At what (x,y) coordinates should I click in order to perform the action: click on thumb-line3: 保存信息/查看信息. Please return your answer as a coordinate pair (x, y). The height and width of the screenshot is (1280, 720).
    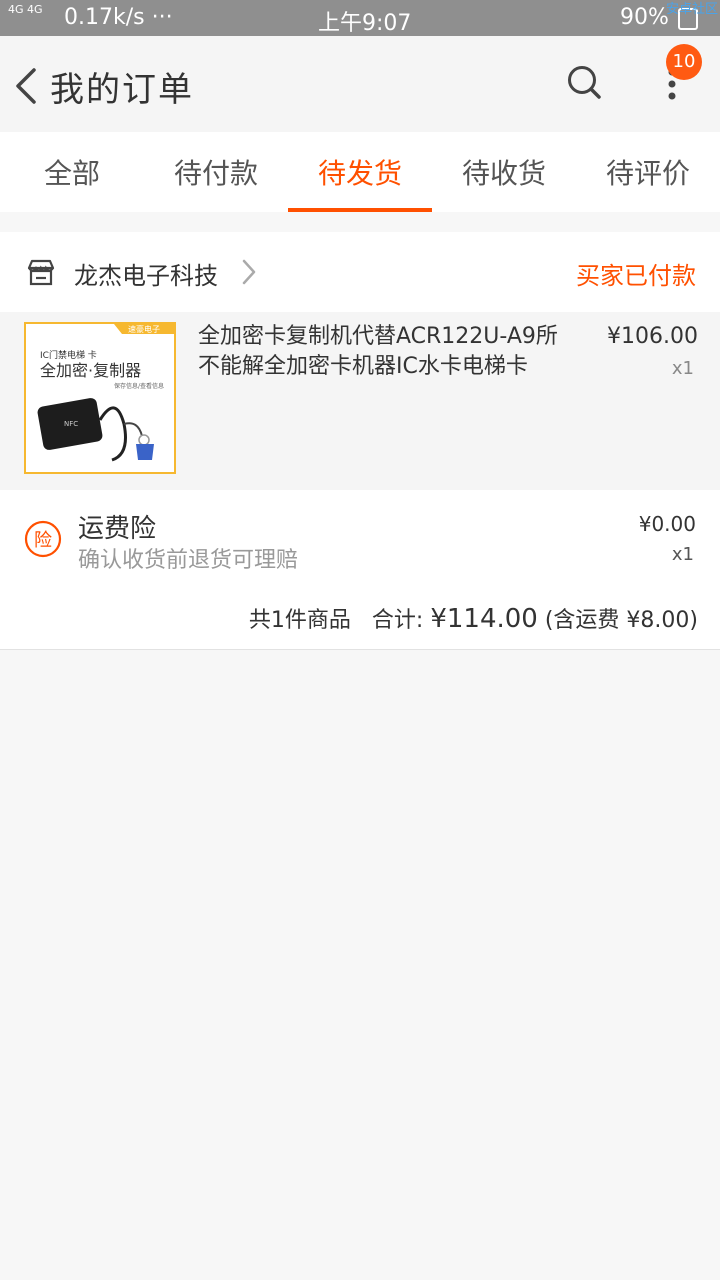
    Looking at the image, I should click on (139, 386).